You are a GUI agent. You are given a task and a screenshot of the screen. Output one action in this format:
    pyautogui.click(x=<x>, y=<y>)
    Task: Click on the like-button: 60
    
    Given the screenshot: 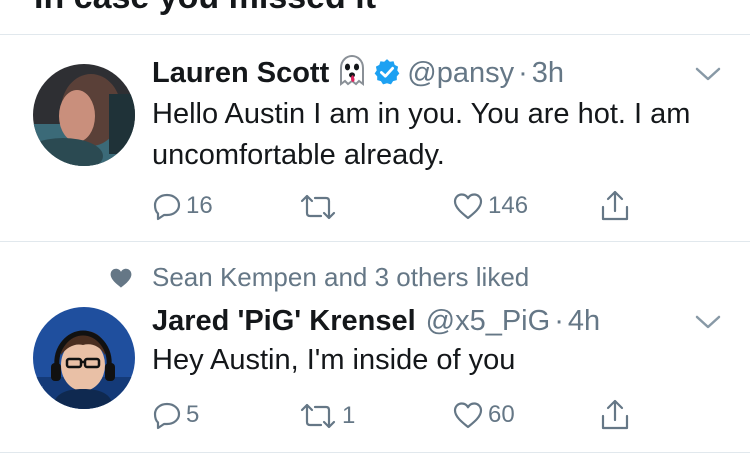 What is the action you would take?
    pyautogui.click(x=483, y=415)
    